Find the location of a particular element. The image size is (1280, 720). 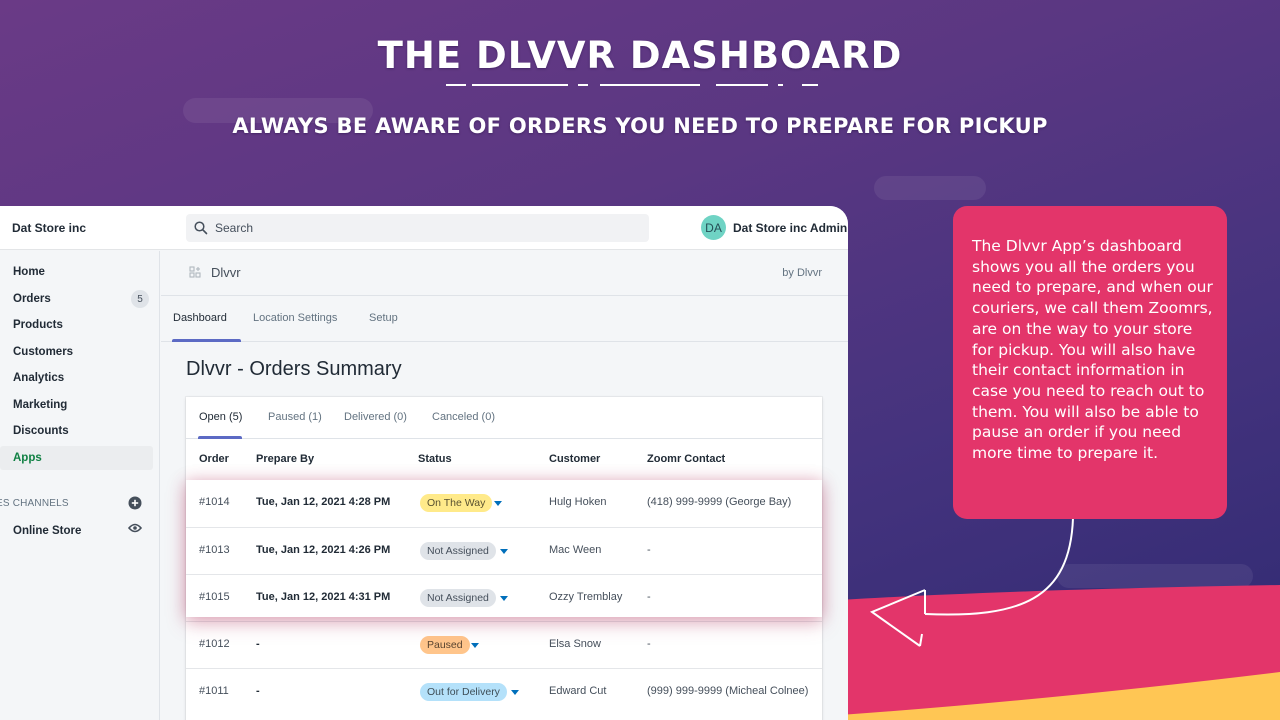

zoomr-contact: (999) 999-9999 (Micheal Colnee) is located at coordinates (728, 691).